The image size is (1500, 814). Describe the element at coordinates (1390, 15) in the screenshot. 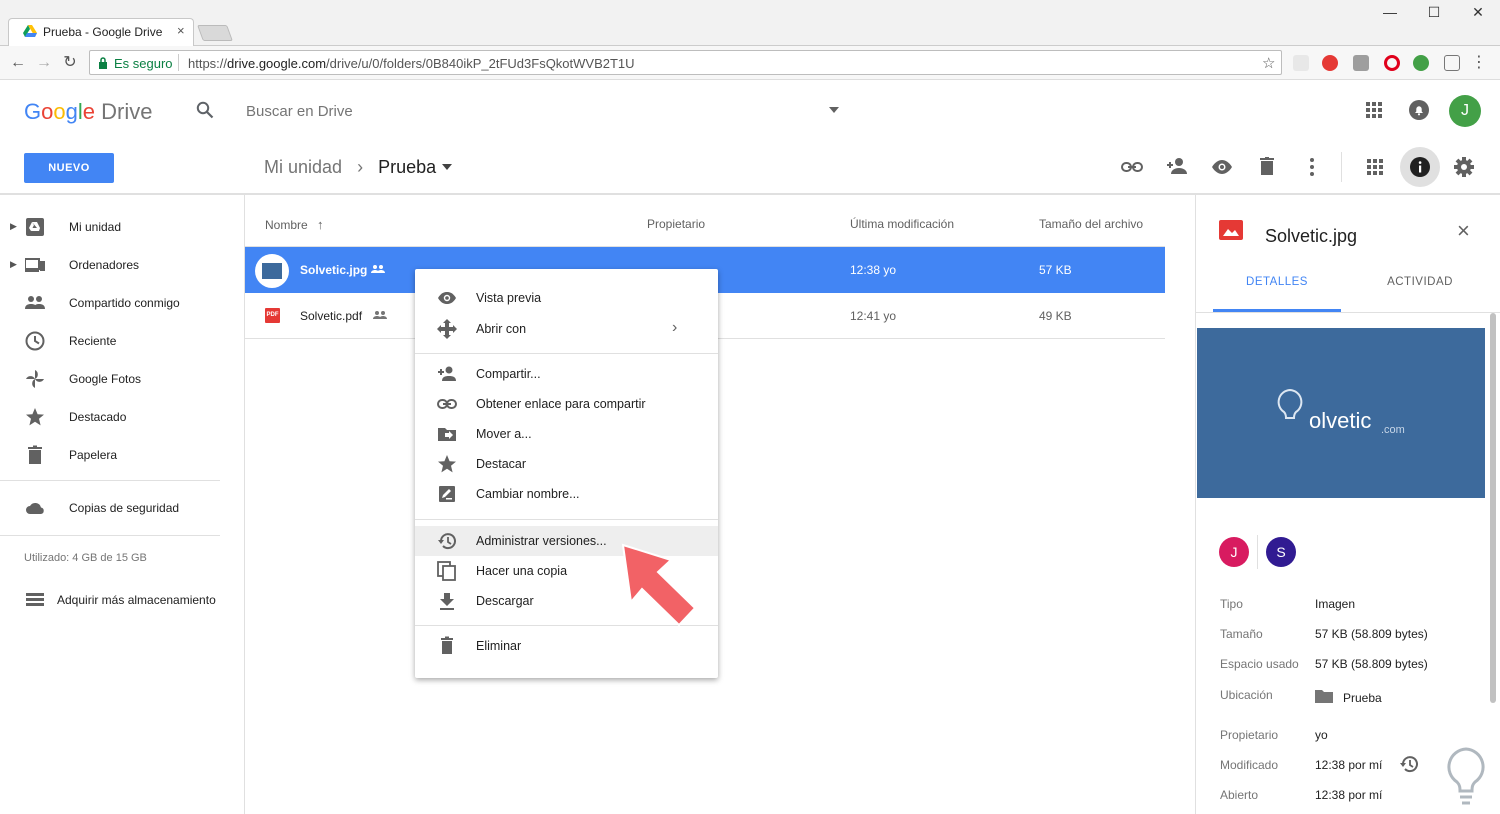

I see `minimize-button: —` at that location.